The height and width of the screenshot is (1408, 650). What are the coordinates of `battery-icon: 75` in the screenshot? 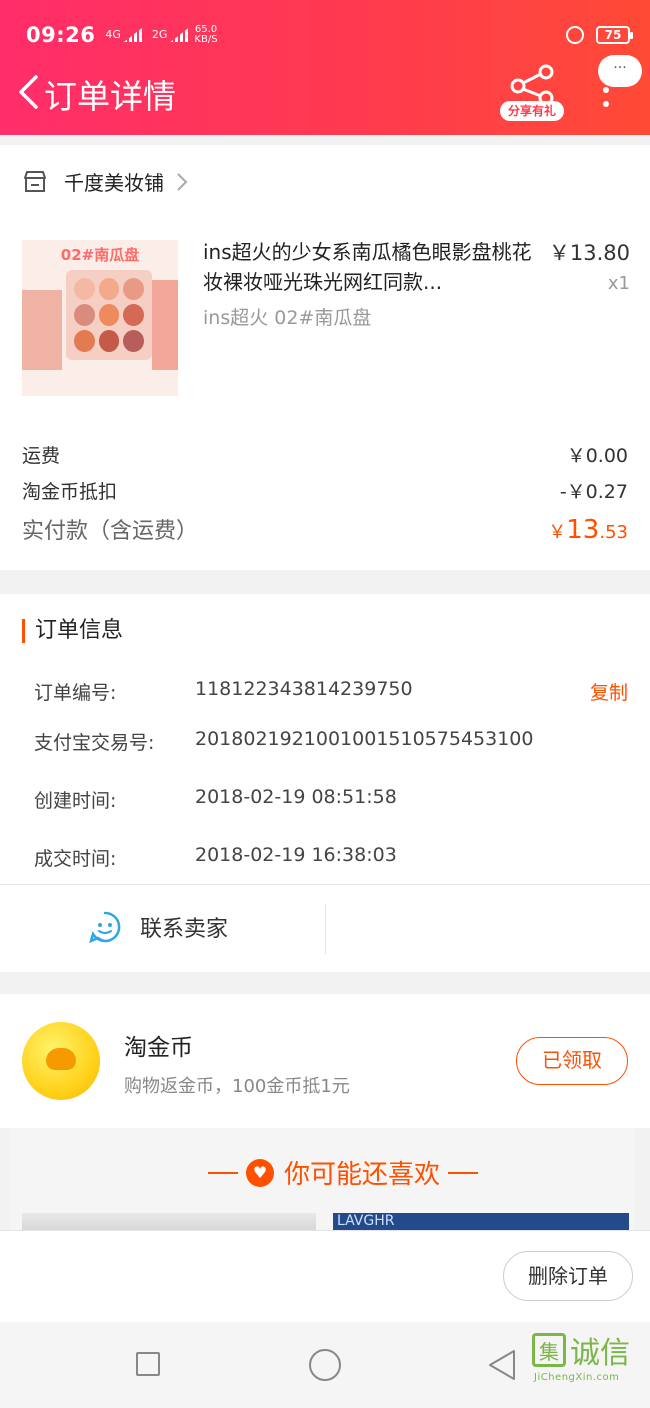 It's located at (614, 35).